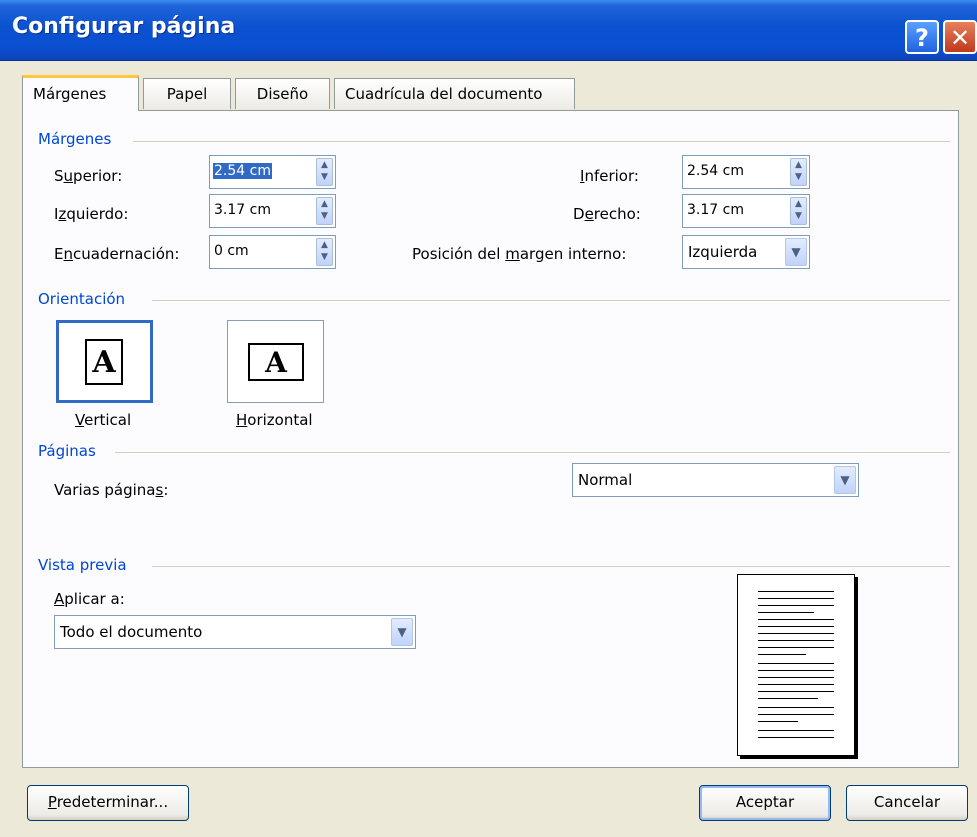  Describe the element at coordinates (88, 176) in the screenshot. I see `top-margin-label: Superior:` at that location.